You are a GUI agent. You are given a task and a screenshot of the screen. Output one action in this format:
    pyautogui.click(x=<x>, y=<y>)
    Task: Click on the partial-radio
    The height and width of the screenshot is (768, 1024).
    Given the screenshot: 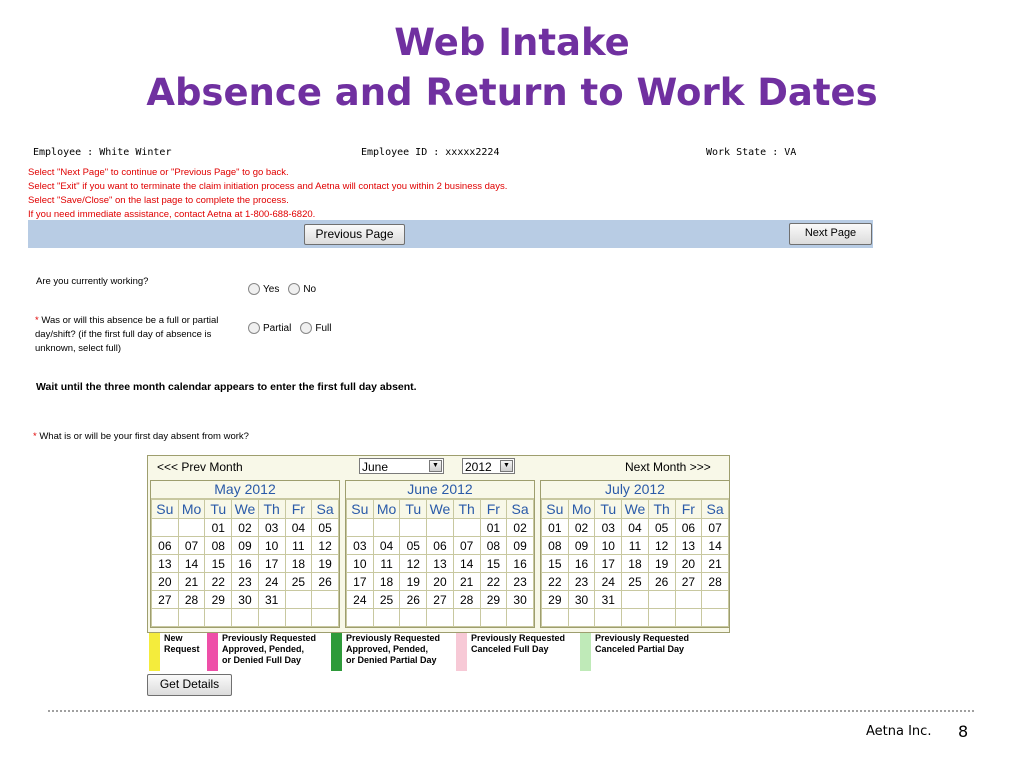 What is the action you would take?
    pyautogui.click(x=254, y=328)
    